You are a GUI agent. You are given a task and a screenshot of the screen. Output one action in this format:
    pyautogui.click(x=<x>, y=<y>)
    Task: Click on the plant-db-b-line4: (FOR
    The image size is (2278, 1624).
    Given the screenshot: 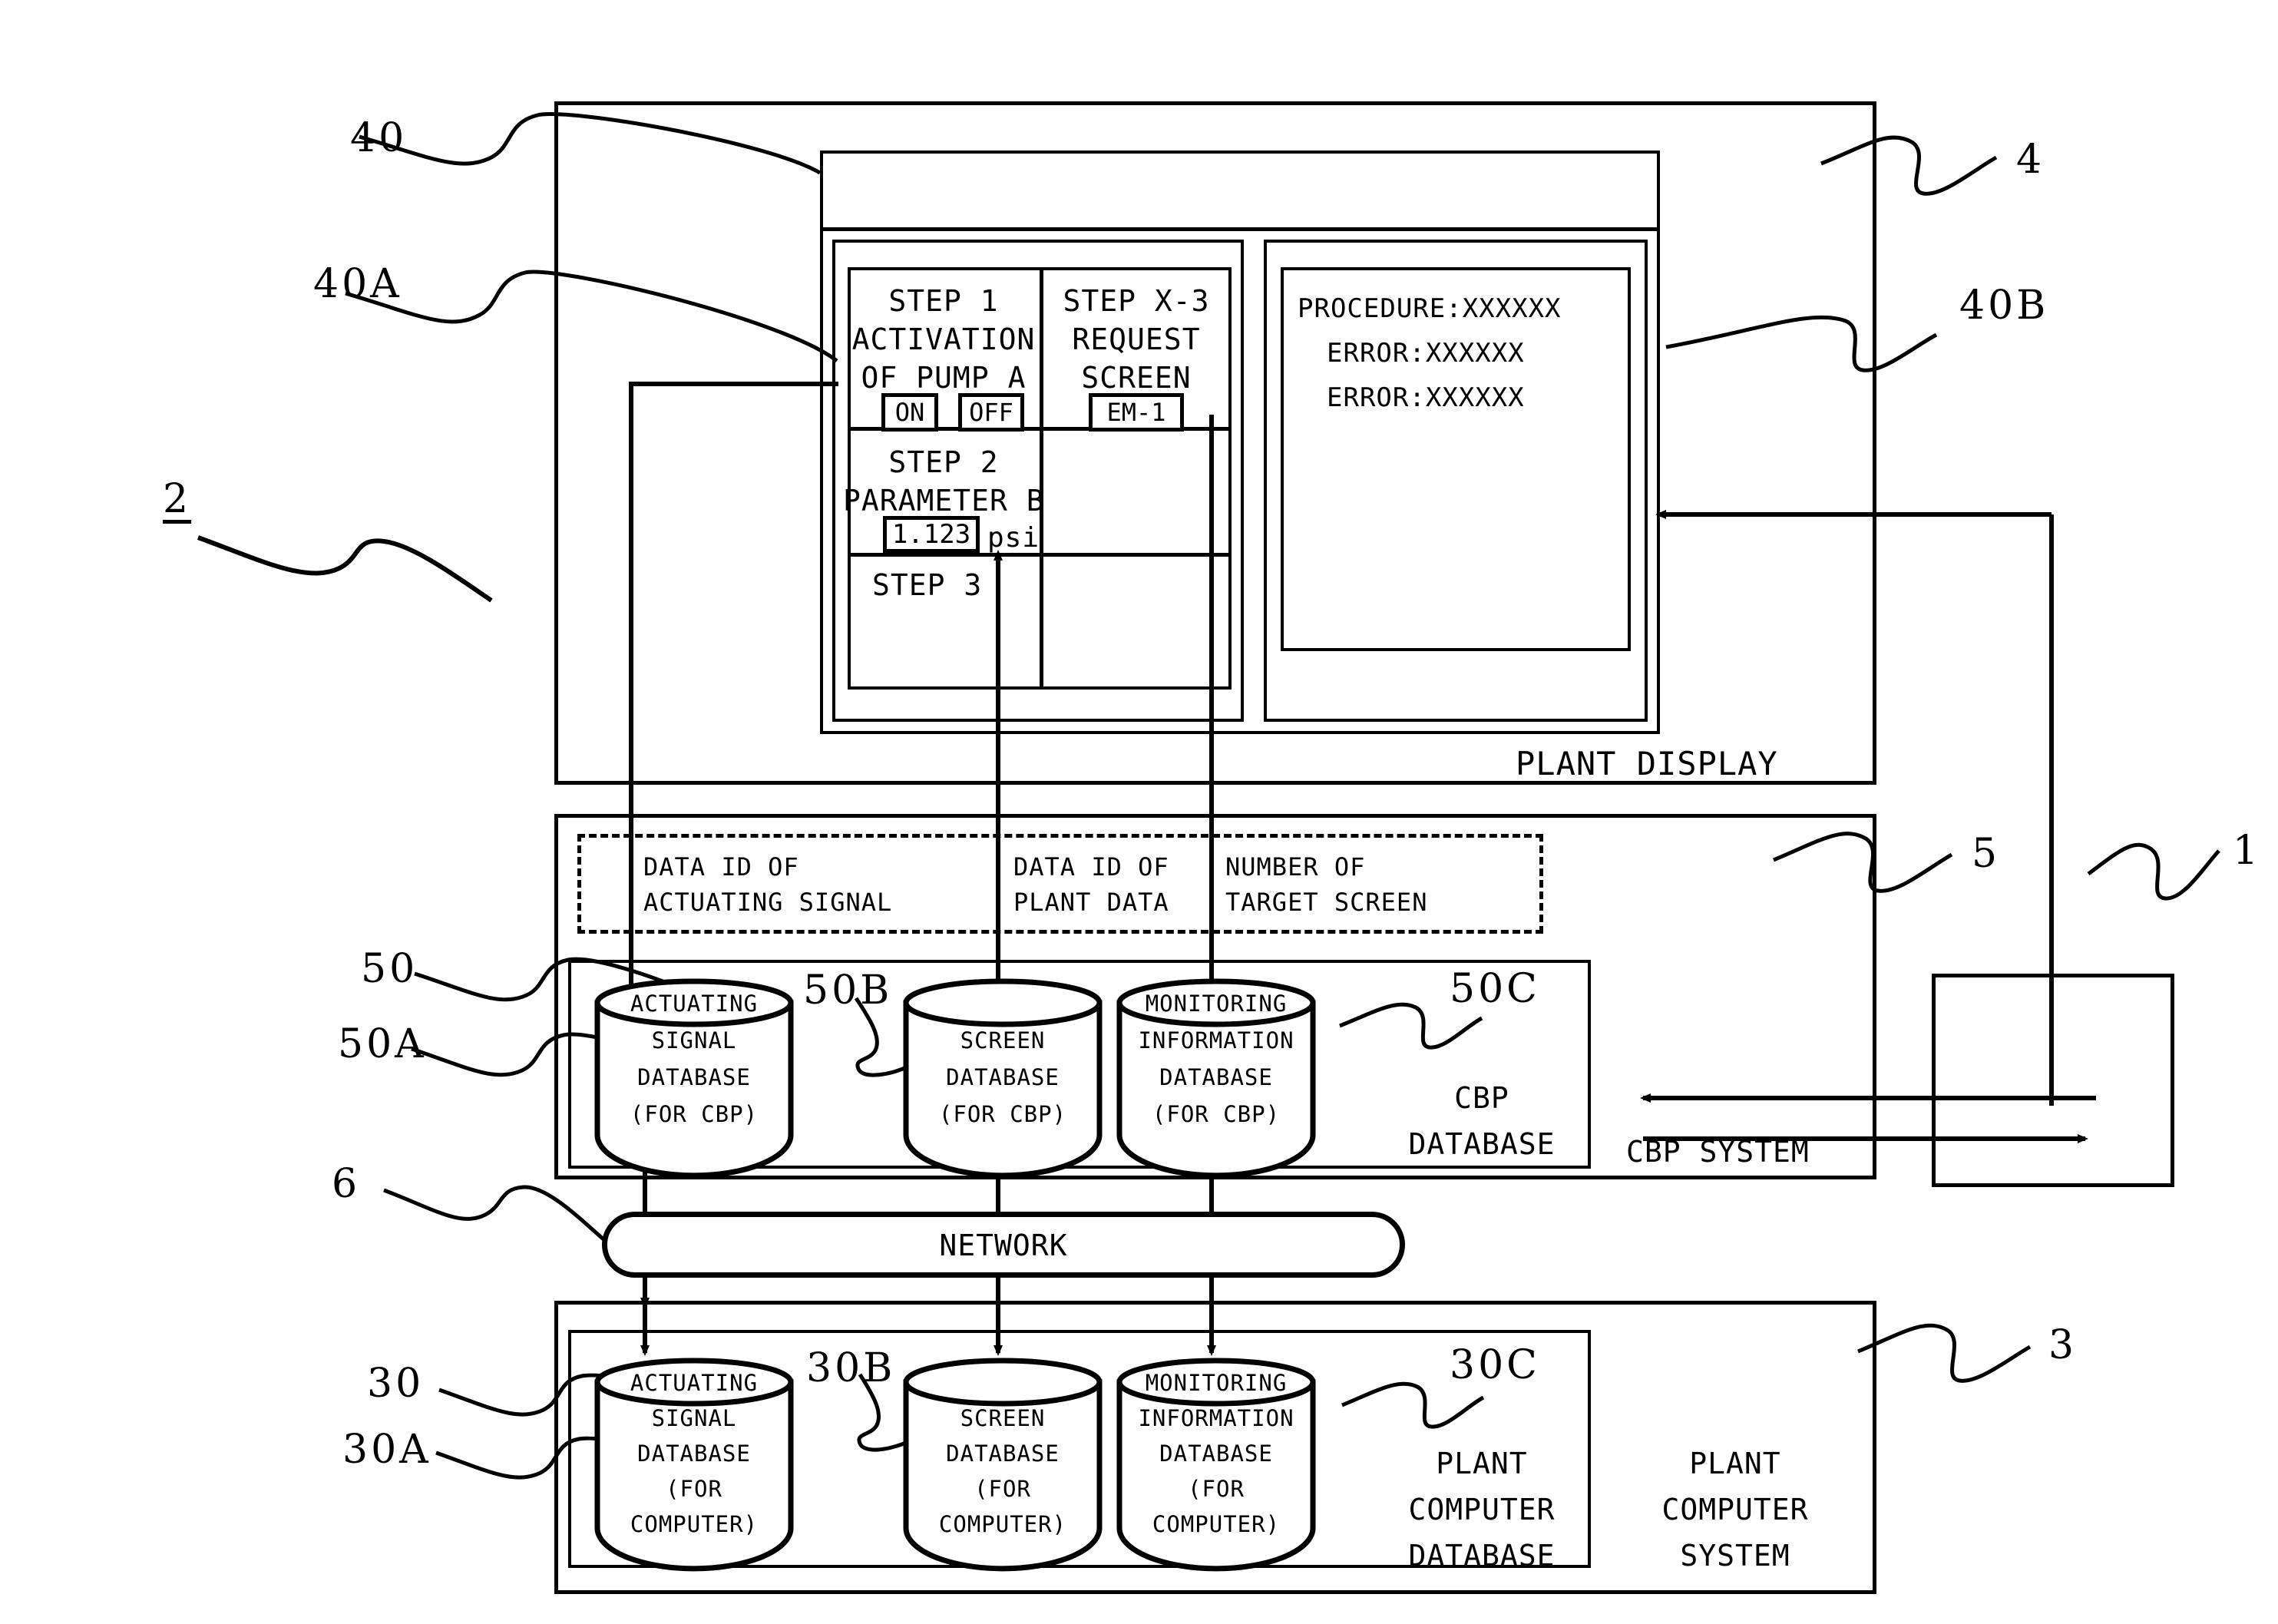 What is the action you would take?
    pyautogui.click(x=1002, y=1489)
    